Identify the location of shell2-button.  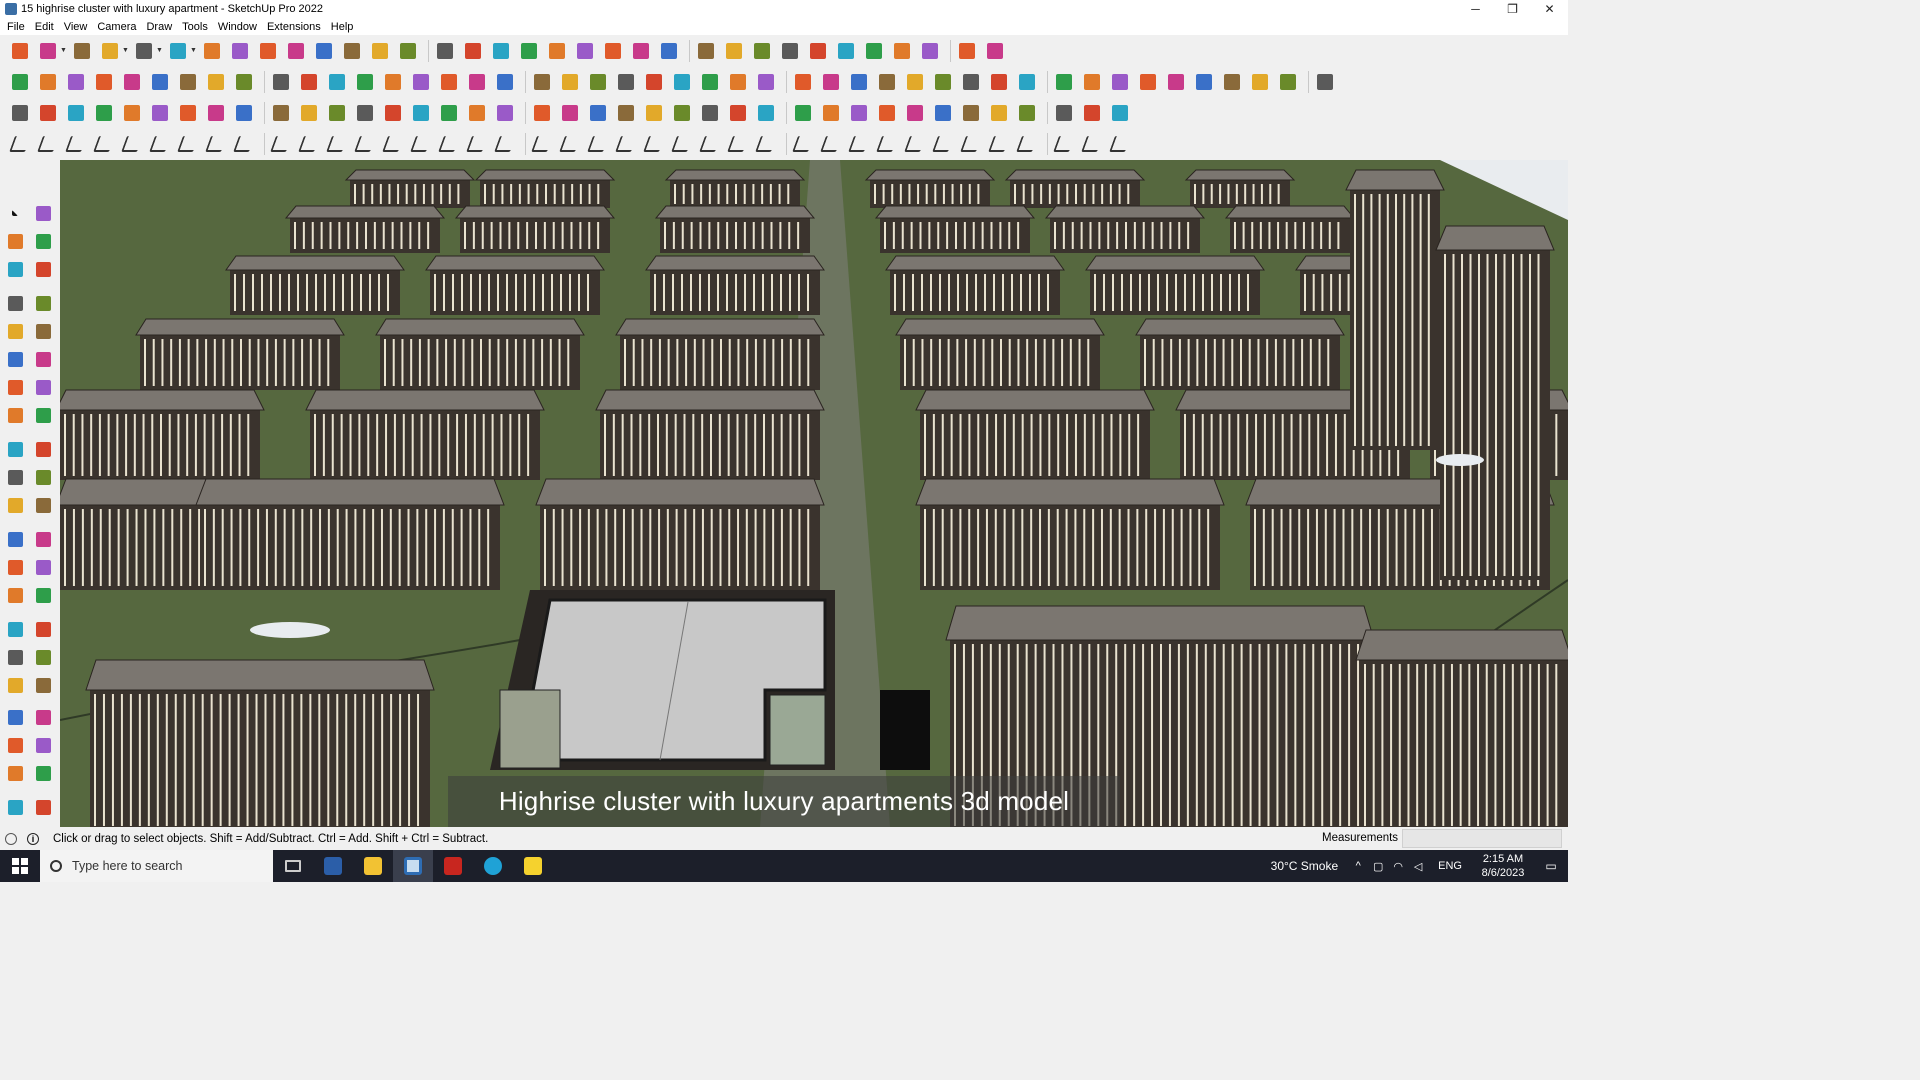
(309, 82).